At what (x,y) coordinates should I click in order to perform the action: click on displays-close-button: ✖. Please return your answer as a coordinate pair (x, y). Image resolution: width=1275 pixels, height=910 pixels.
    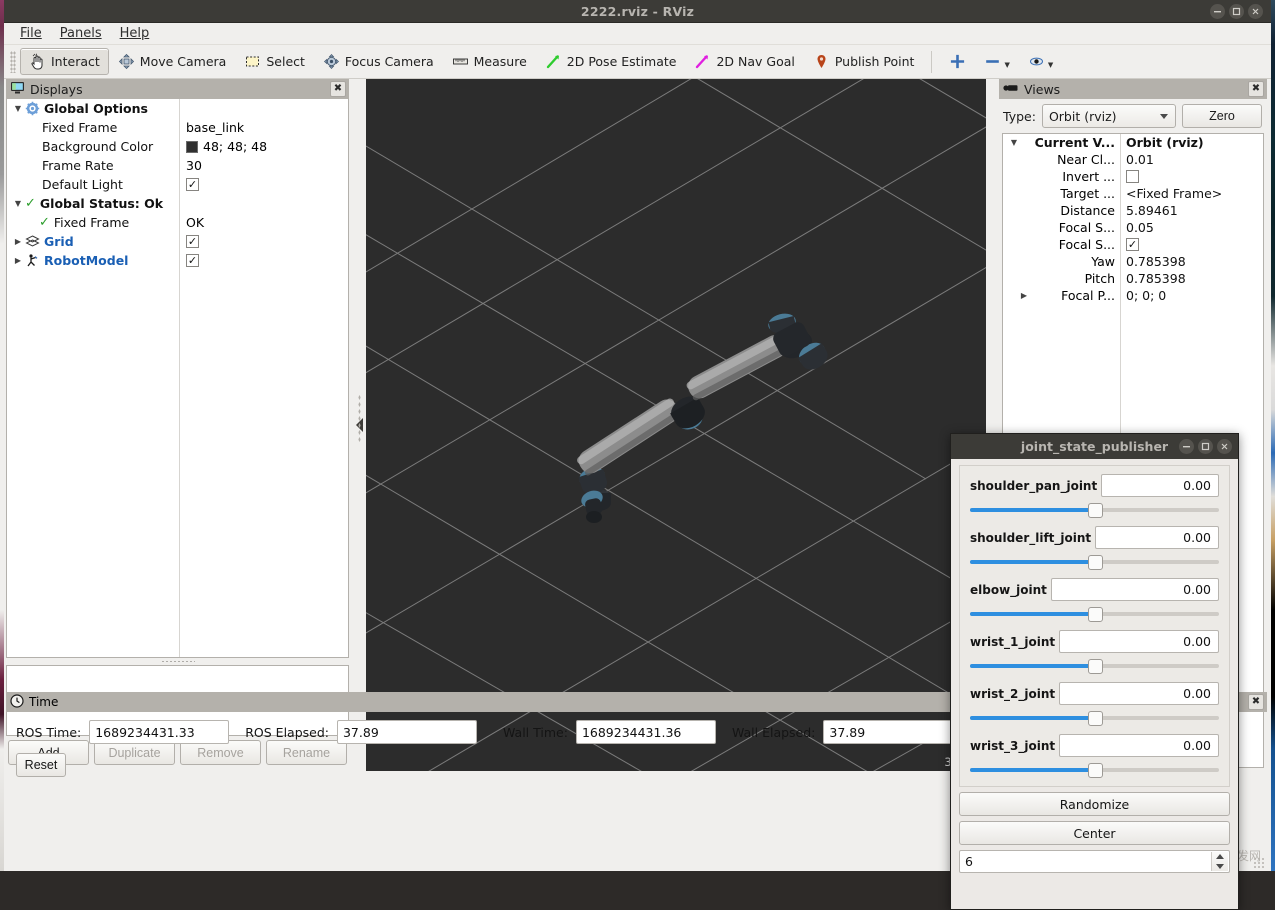
    Looking at the image, I should click on (338, 89).